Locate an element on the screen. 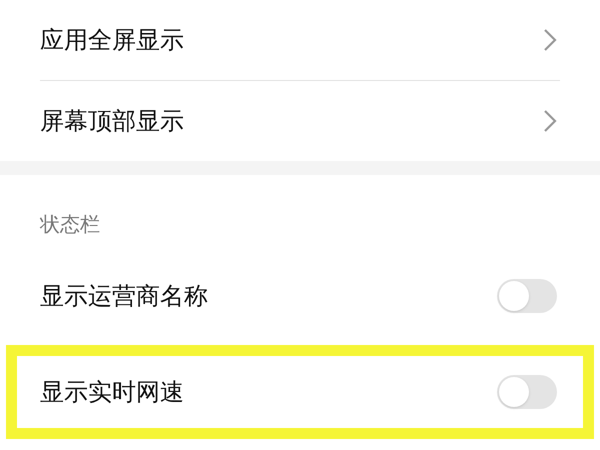 This screenshot has height=450, width=600. setting-label: 显示实时网速 is located at coordinates (112, 392).